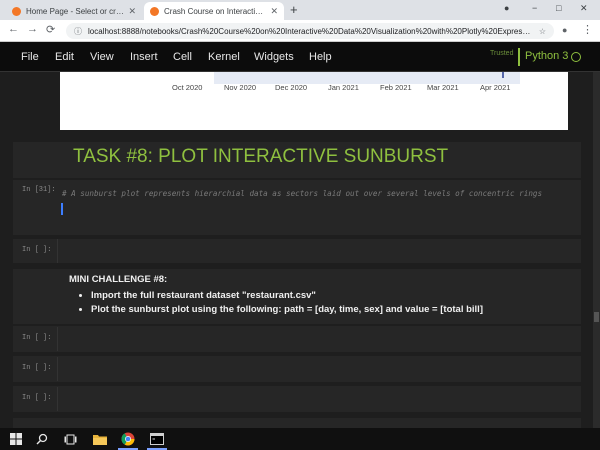  I want to click on reload-button: ⟳, so click(50, 29).